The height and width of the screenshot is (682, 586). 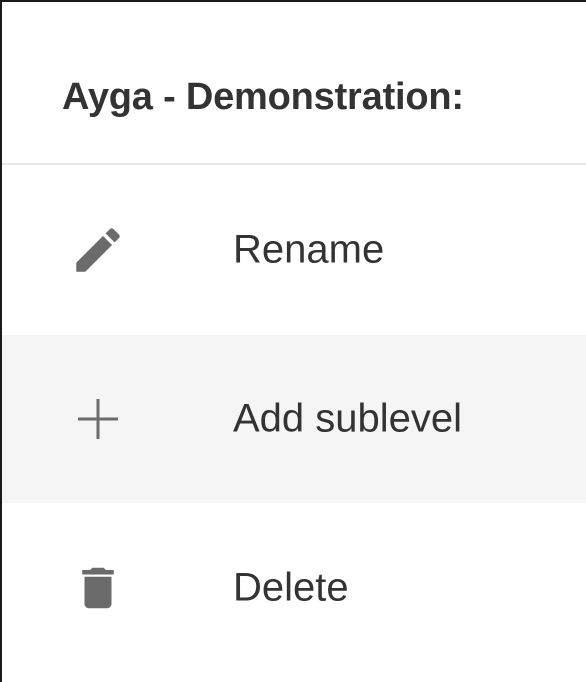 I want to click on menu-title: Ayga - Demonstration:, so click(x=263, y=97).